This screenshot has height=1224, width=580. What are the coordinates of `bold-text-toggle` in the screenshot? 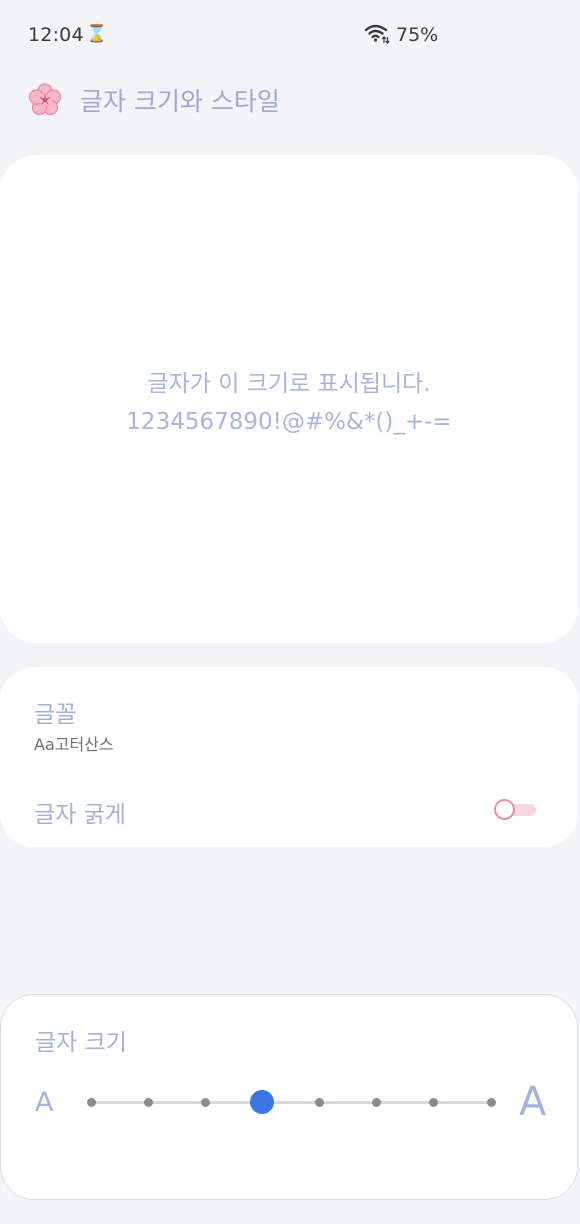 It's located at (515, 809).